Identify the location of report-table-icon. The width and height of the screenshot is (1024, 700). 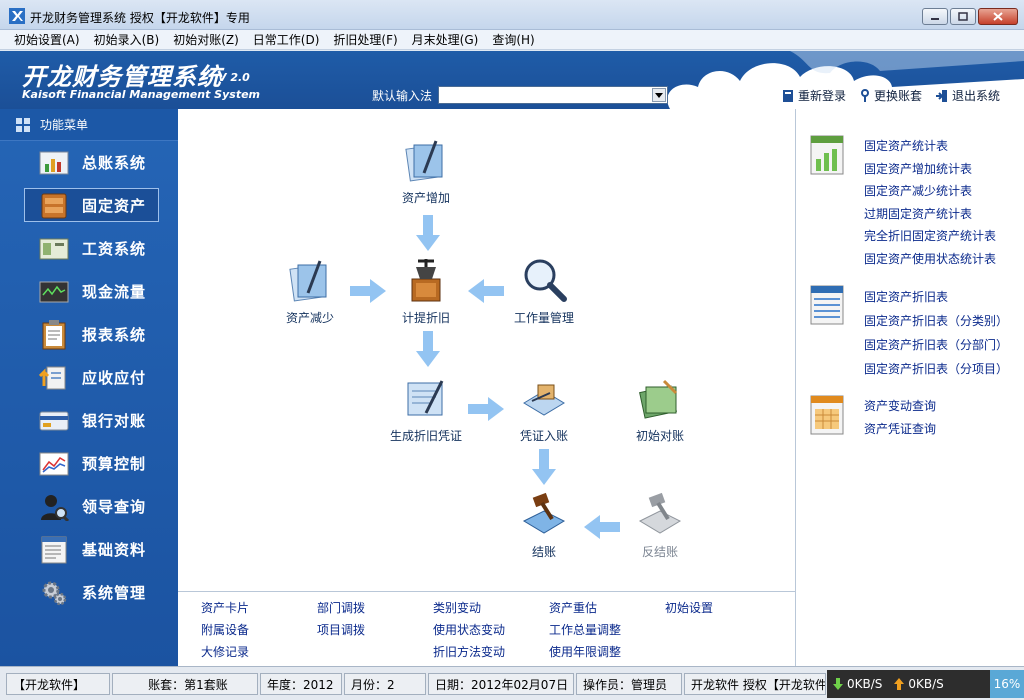
(827, 305).